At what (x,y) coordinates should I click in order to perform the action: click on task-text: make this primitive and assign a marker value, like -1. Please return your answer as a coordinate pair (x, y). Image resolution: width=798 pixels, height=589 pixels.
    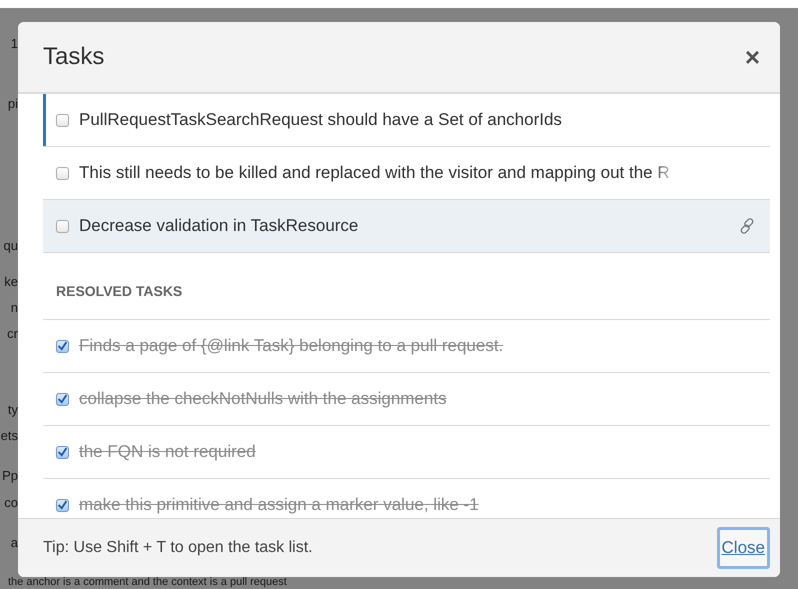
    Looking at the image, I should click on (279, 505).